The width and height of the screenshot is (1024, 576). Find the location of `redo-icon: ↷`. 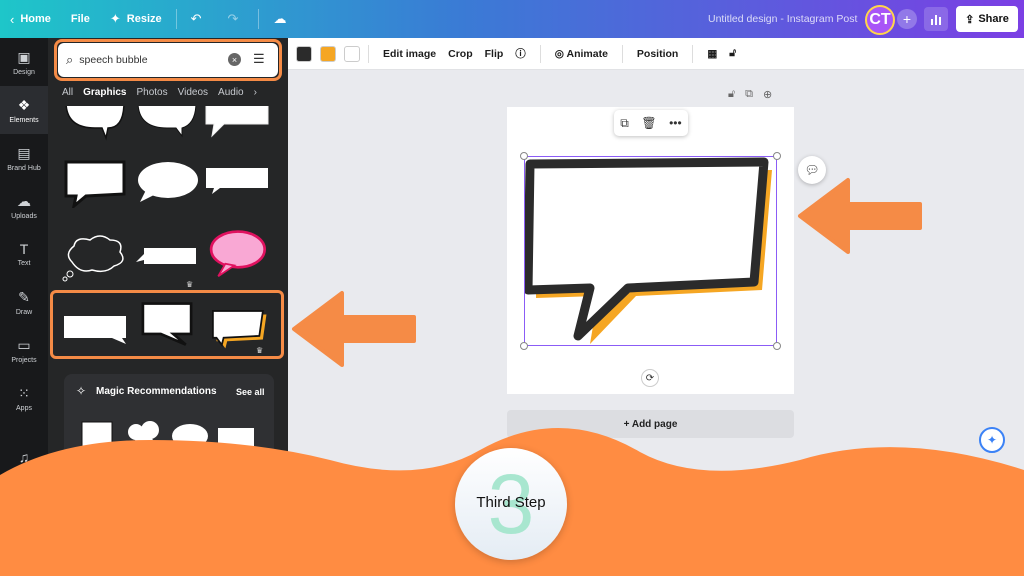

redo-icon: ↷ is located at coordinates (233, 18).